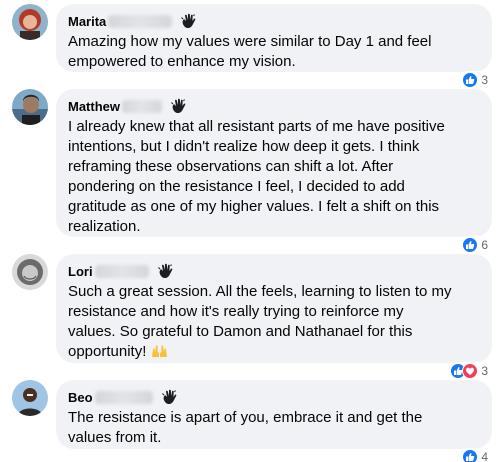 The image size is (498, 462). I want to click on author-name: Lori, so click(80, 271).